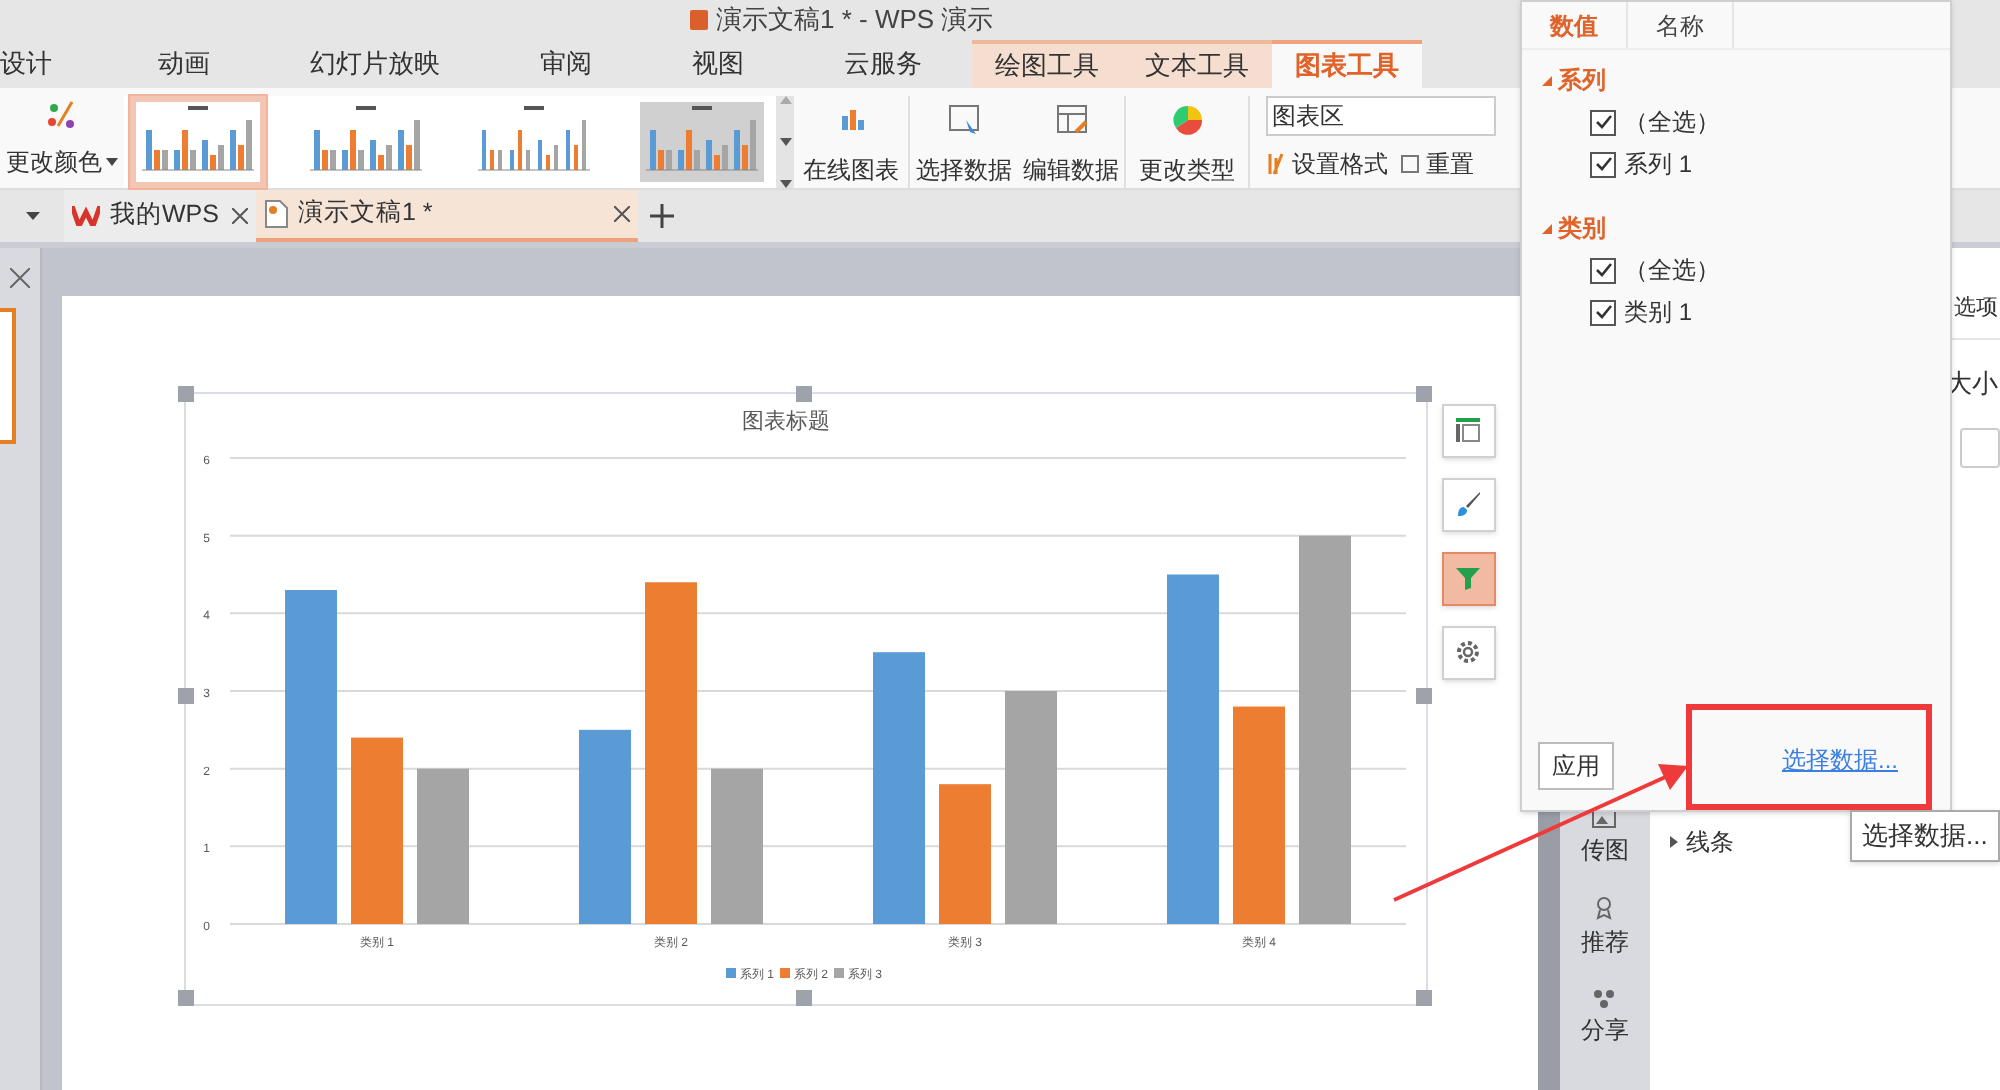 Image resolution: width=2000 pixels, height=1090 pixels. What do you see at coordinates (375, 63) in the screenshot?
I see `ribbon-tab: 幻灯片放映` at bounding box center [375, 63].